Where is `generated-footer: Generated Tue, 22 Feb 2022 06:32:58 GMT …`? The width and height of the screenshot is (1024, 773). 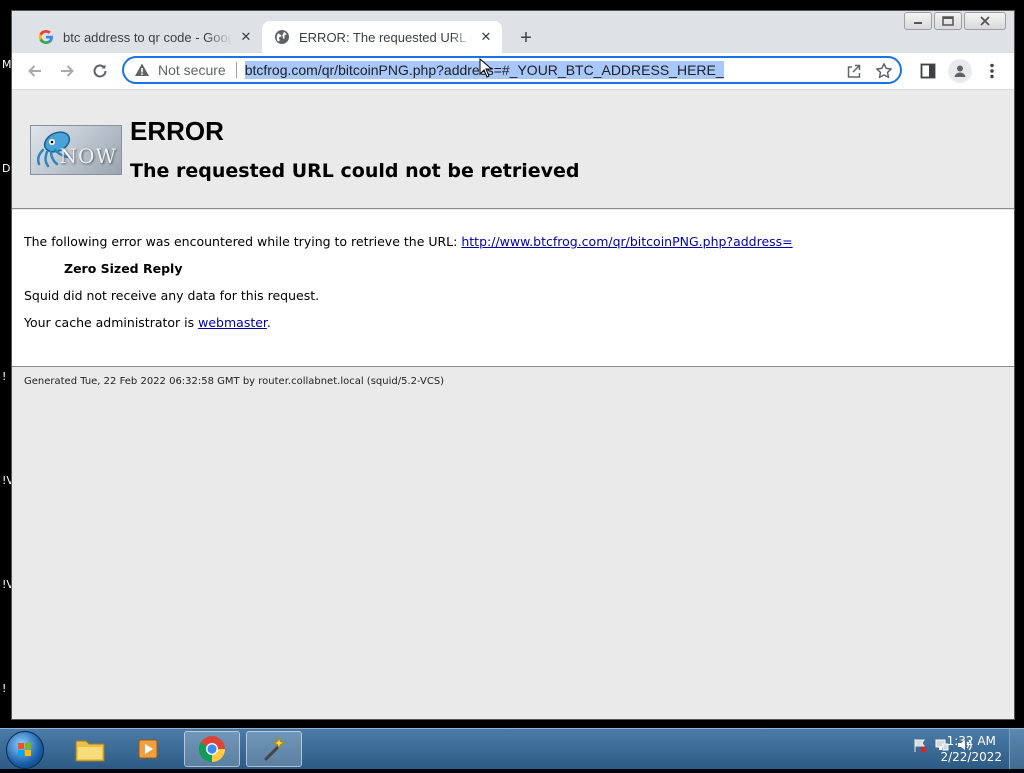 generated-footer: Generated Tue, 22 Feb 2022 06:32:58 GMT … is located at coordinates (234, 381).